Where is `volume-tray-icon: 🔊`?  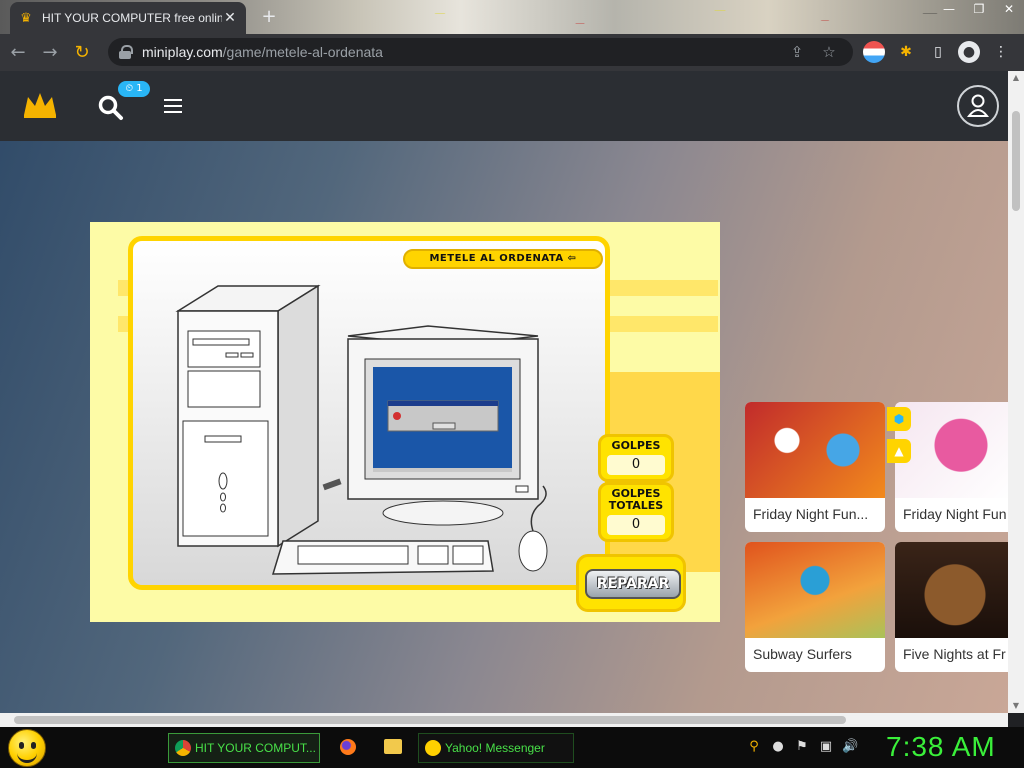
volume-tray-icon: 🔊 is located at coordinates (850, 747).